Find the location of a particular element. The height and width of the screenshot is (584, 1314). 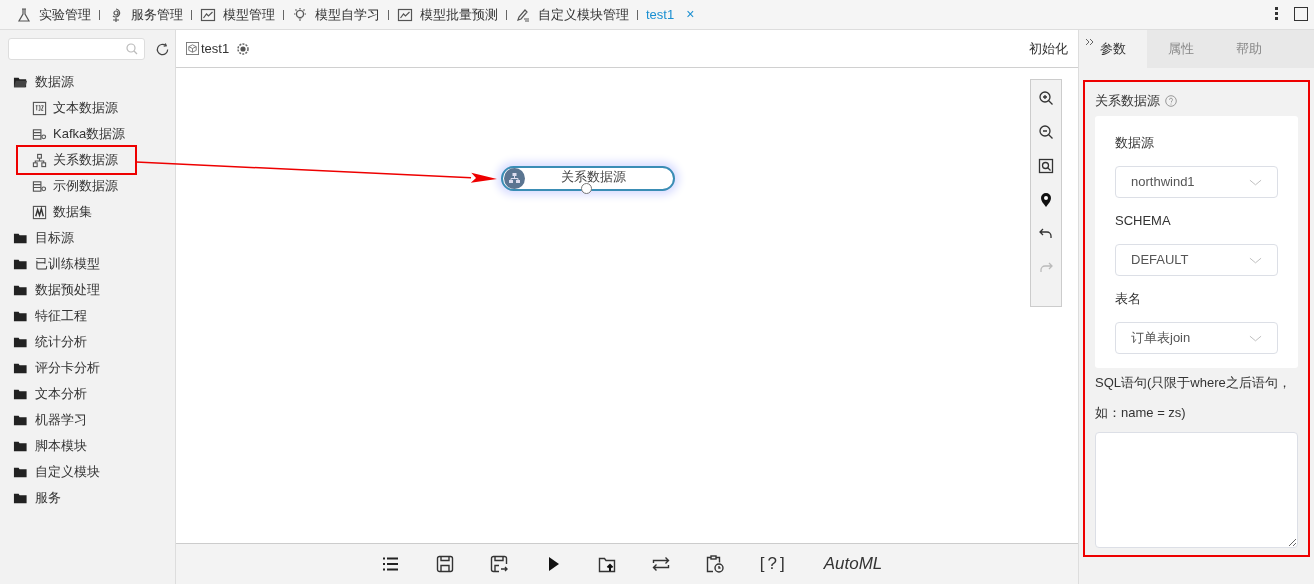

select-field: northwind1 is located at coordinates (1196, 182).